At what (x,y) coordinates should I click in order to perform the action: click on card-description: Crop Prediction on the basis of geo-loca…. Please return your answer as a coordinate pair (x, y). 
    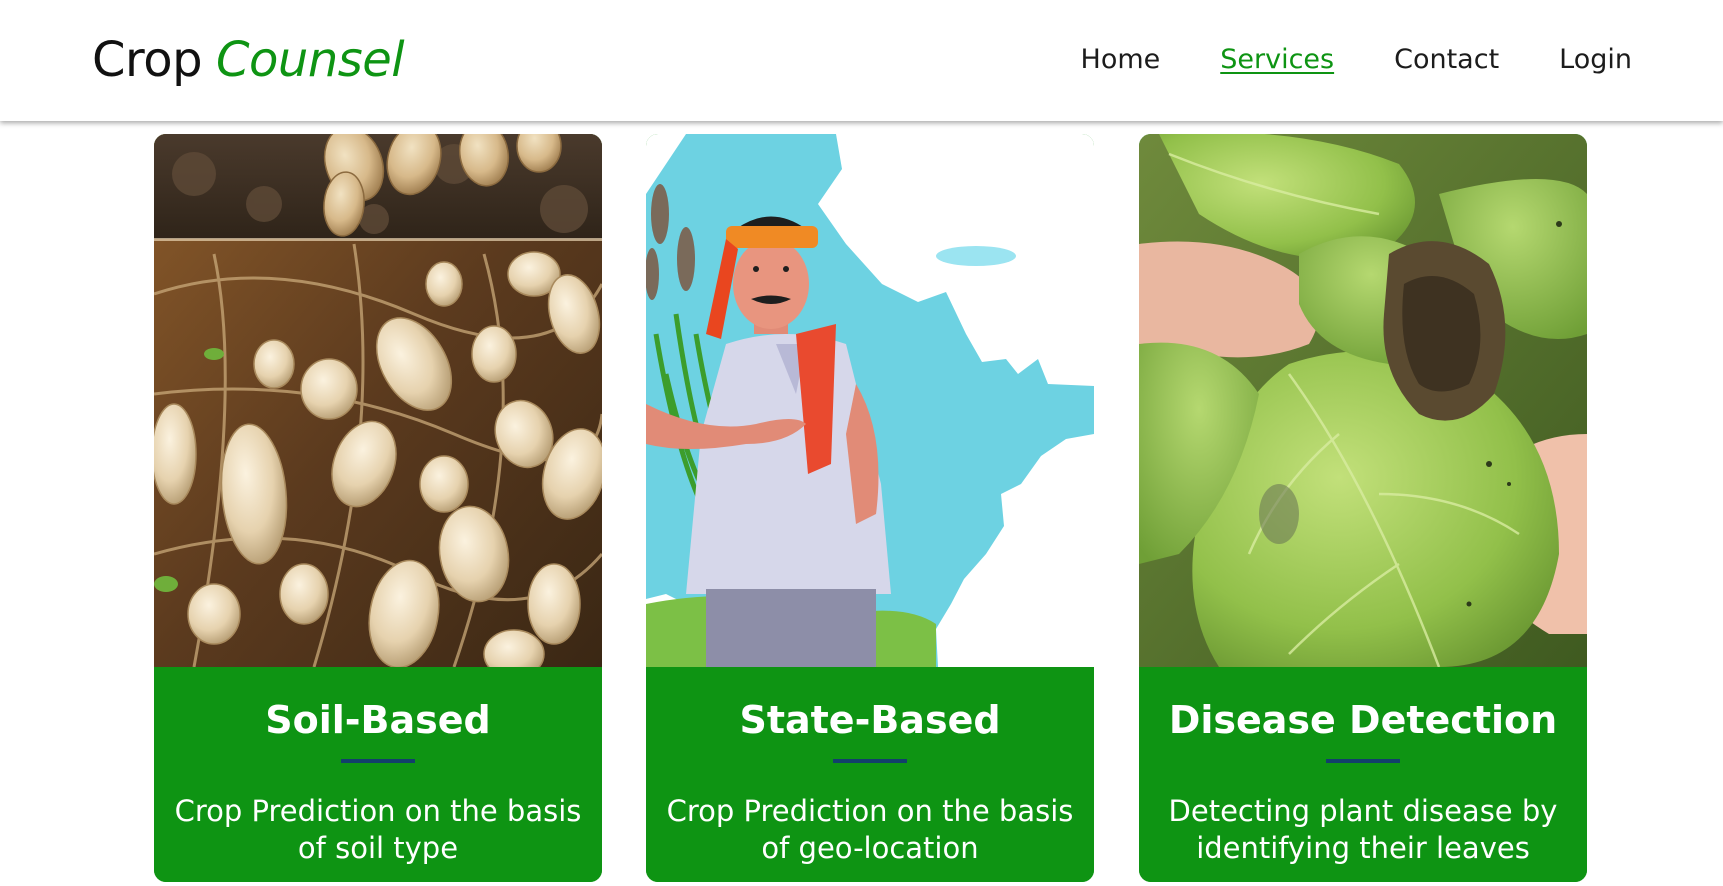
    Looking at the image, I should click on (870, 829).